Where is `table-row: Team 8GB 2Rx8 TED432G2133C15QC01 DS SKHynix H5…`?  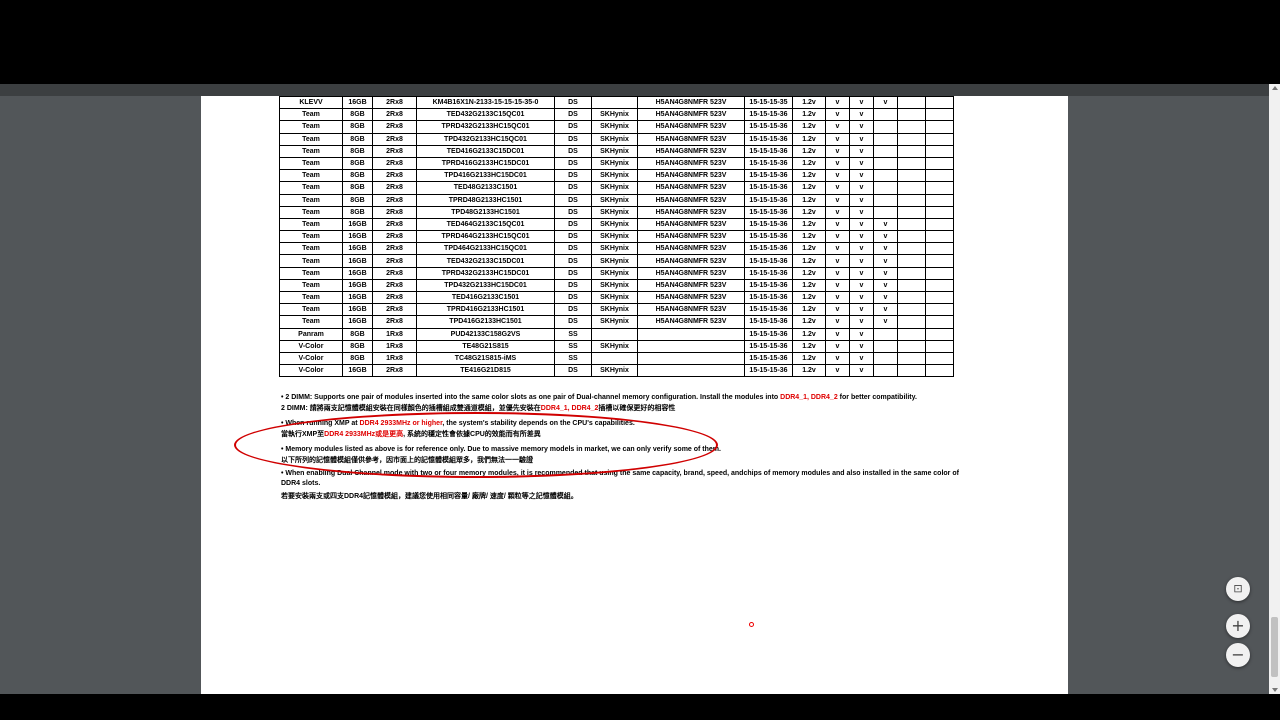
table-row: Team 8GB 2Rx8 TED432G2133C15QC01 DS SKHynix H5… is located at coordinates (616, 115).